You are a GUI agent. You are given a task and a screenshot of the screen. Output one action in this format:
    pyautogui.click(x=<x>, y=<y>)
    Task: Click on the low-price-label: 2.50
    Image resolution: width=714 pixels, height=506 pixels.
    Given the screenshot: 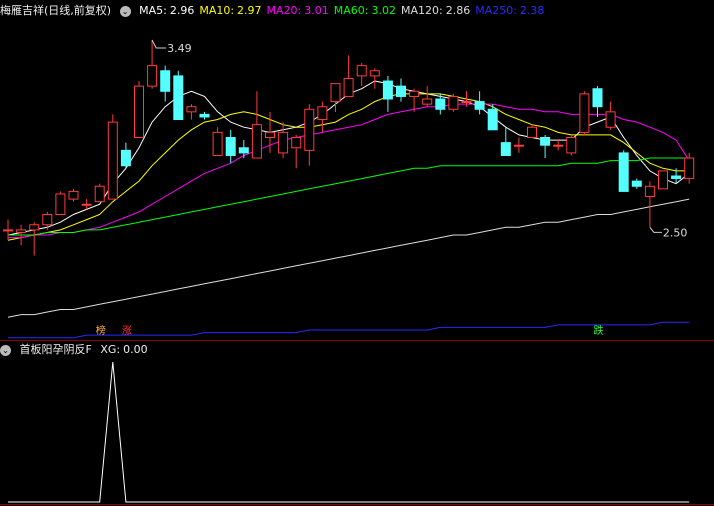 What is the action you would take?
    pyautogui.click(x=675, y=232)
    